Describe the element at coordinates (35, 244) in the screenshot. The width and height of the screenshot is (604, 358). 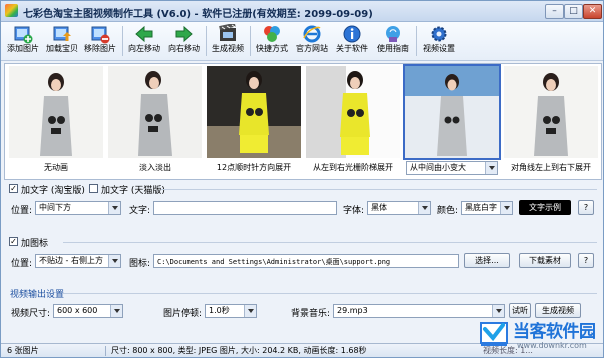
I see `add-icon-label: 加图标` at that location.